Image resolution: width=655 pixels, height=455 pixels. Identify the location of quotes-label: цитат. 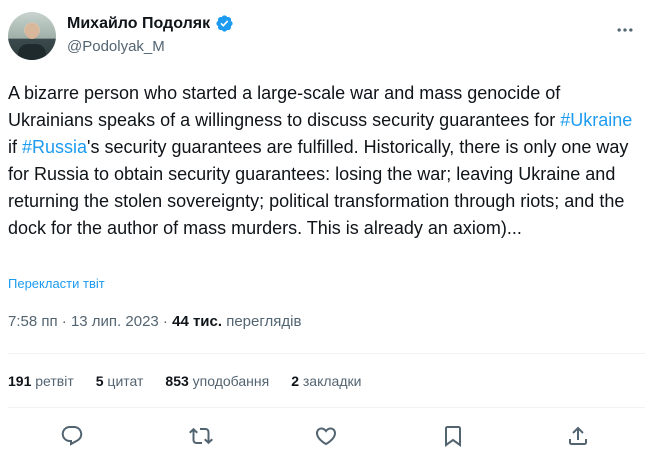
(125, 381).